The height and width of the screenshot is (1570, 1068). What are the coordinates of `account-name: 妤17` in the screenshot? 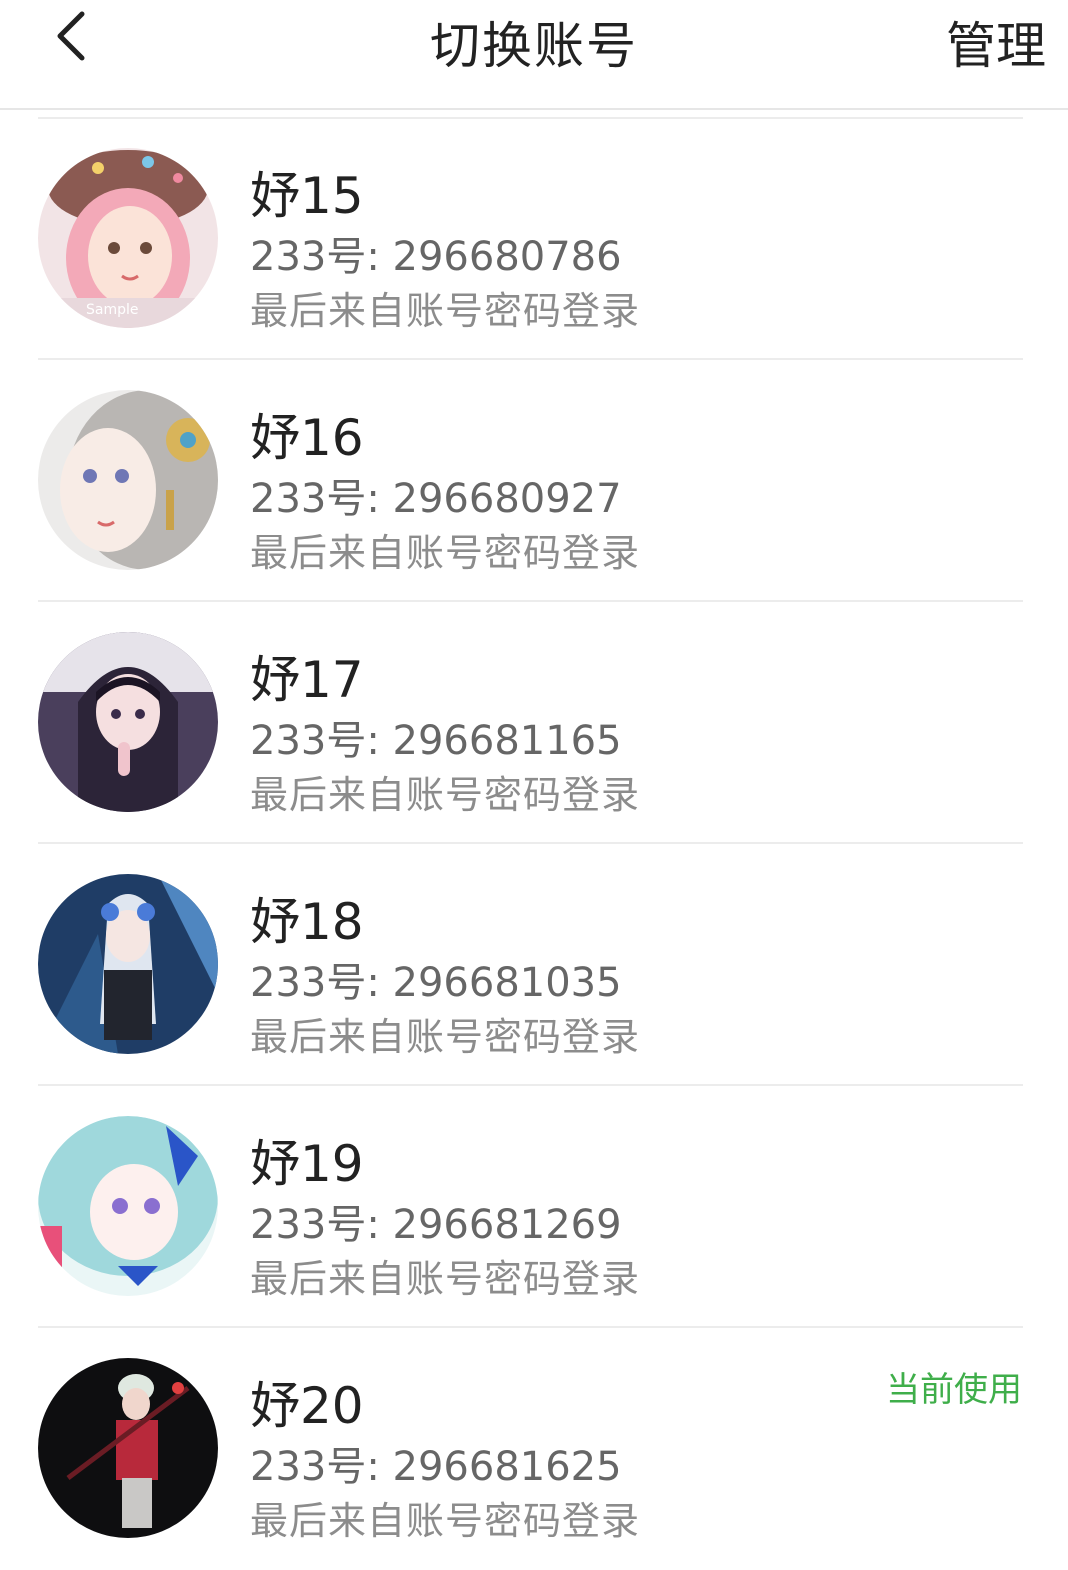 It's located at (307, 680).